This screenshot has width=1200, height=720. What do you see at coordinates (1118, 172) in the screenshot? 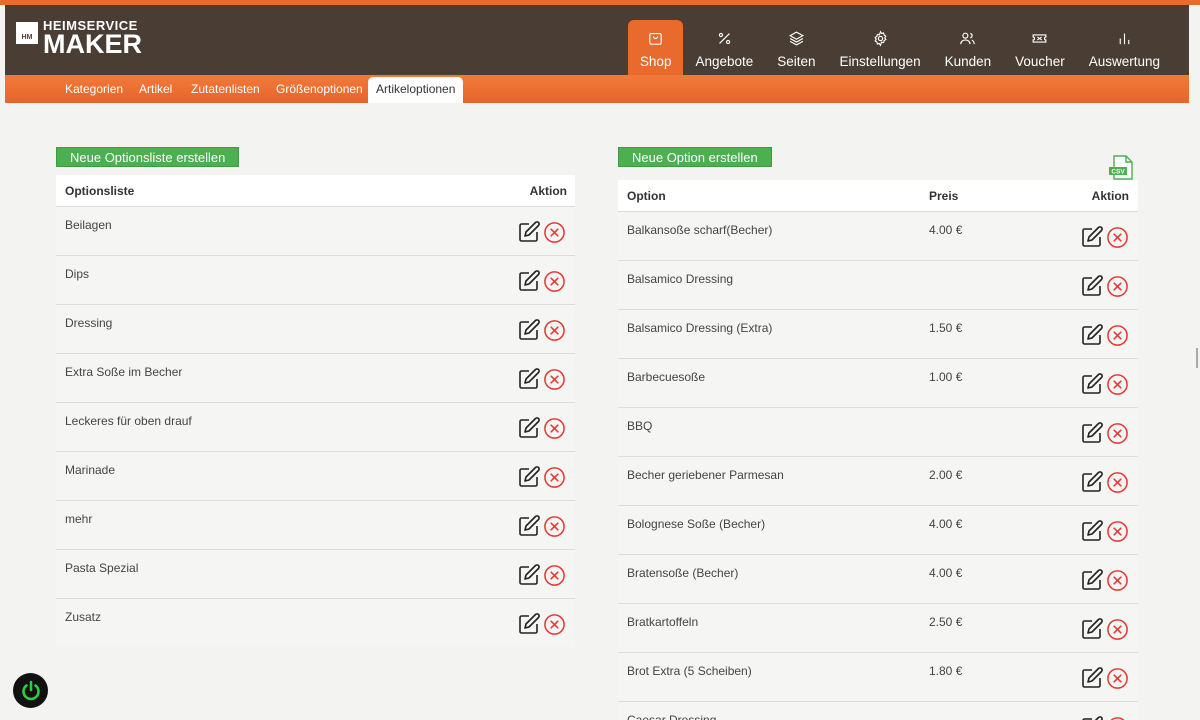
I see `csv-label: CSV` at bounding box center [1118, 172].